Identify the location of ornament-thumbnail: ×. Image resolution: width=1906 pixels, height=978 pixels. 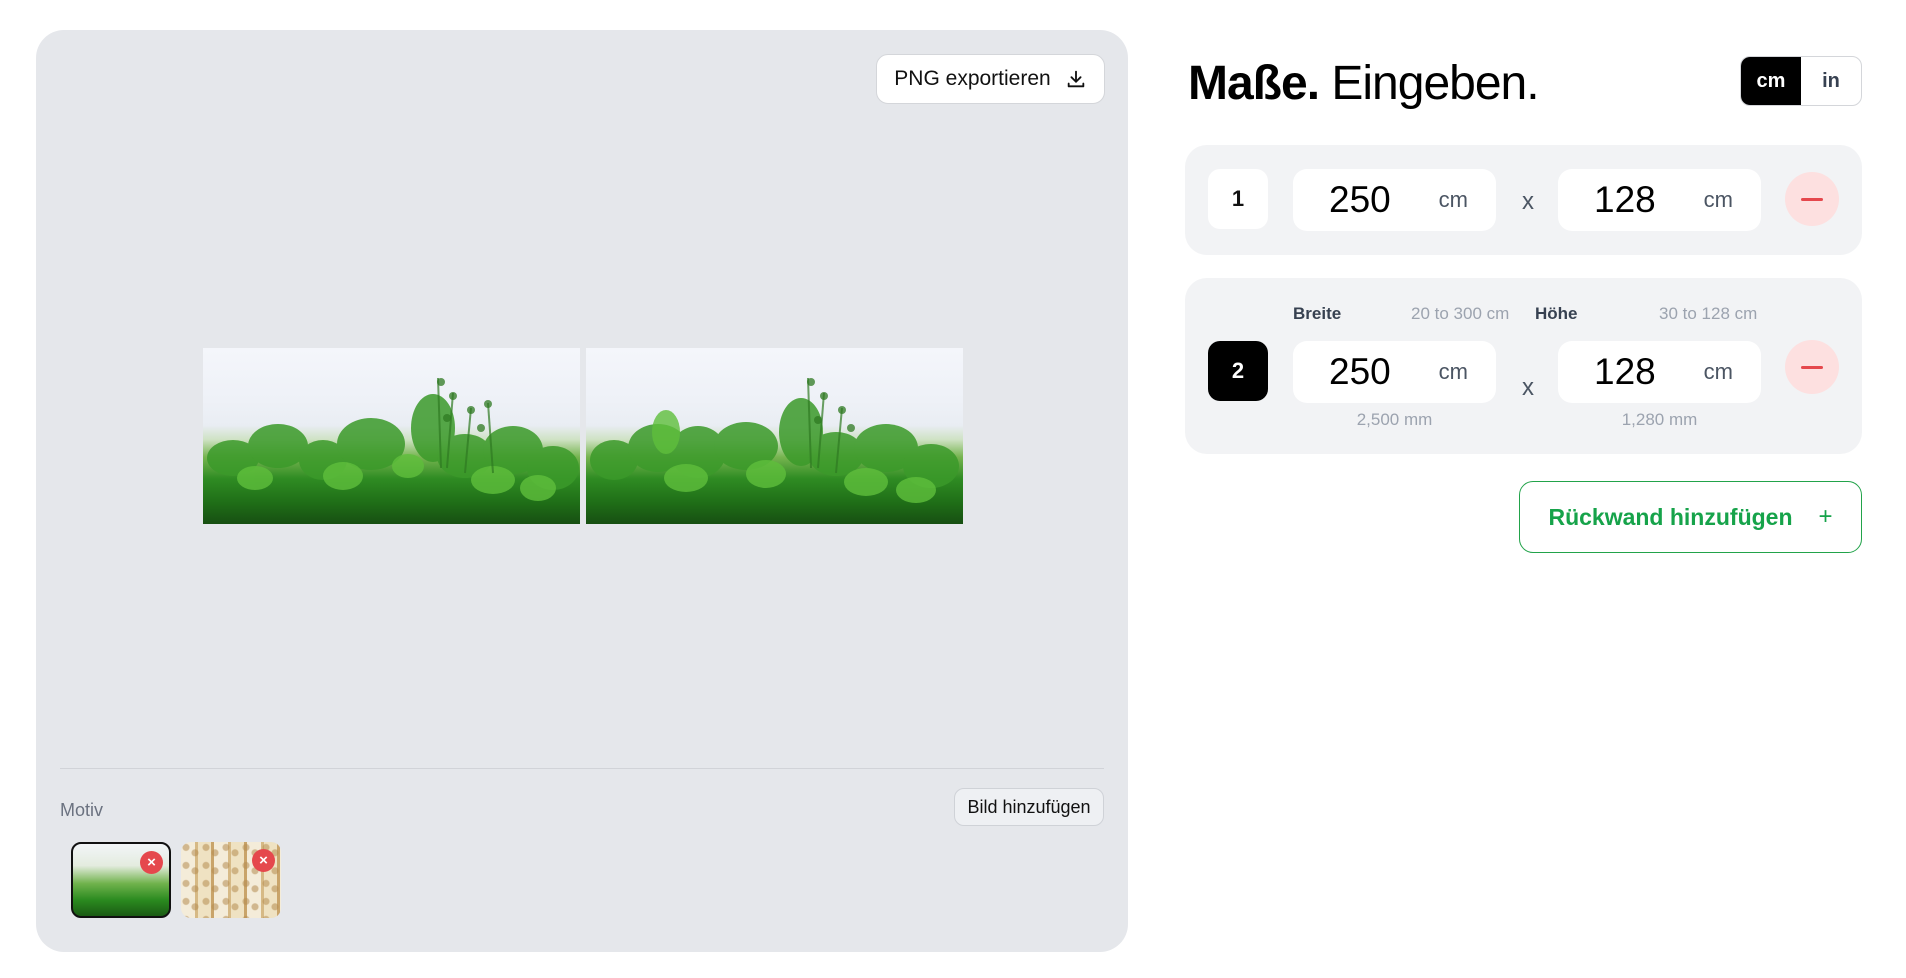
(231, 880).